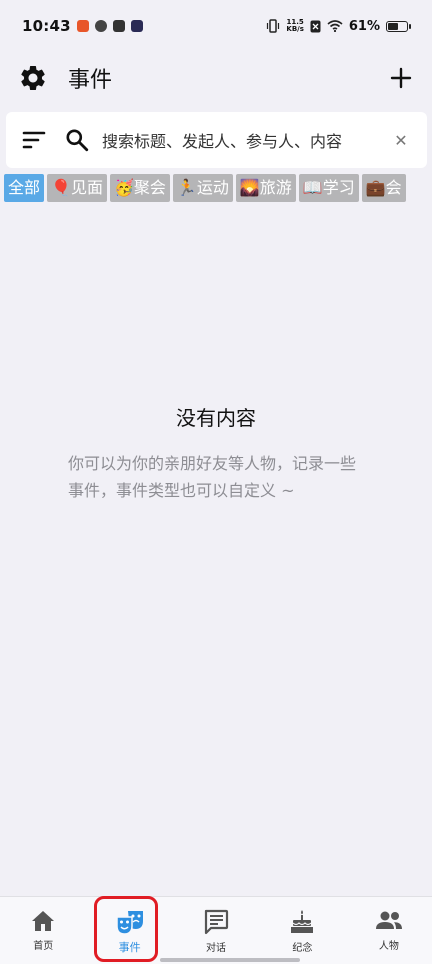  Describe the element at coordinates (312, 187) in the screenshot. I see `book-icon: 📖` at that location.